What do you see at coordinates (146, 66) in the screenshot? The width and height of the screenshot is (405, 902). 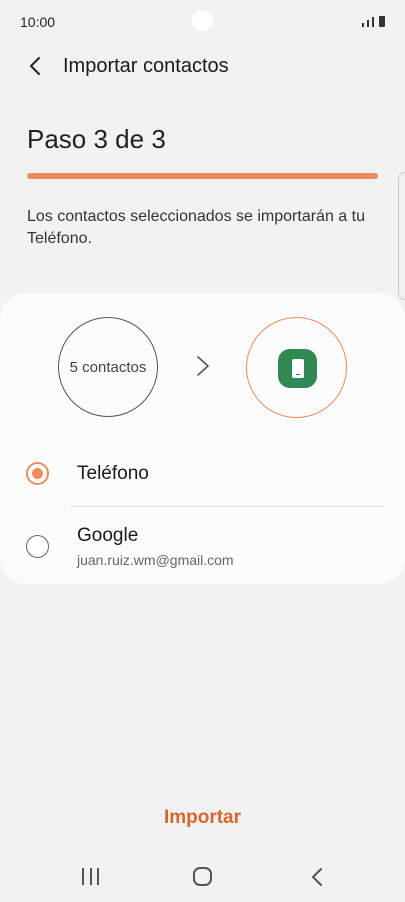 I see `page-title: Importar contactos` at bounding box center [146, 66].